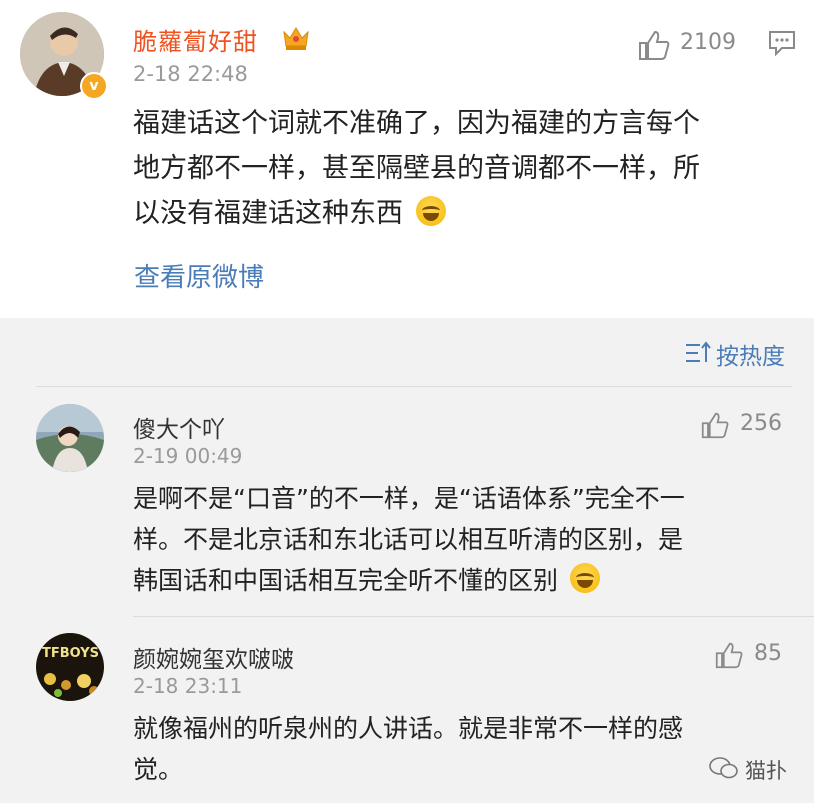  What do you see at coordinates (698, 355) in the screenshot?
I see `sort-icon` at bounding box center [698, 355].